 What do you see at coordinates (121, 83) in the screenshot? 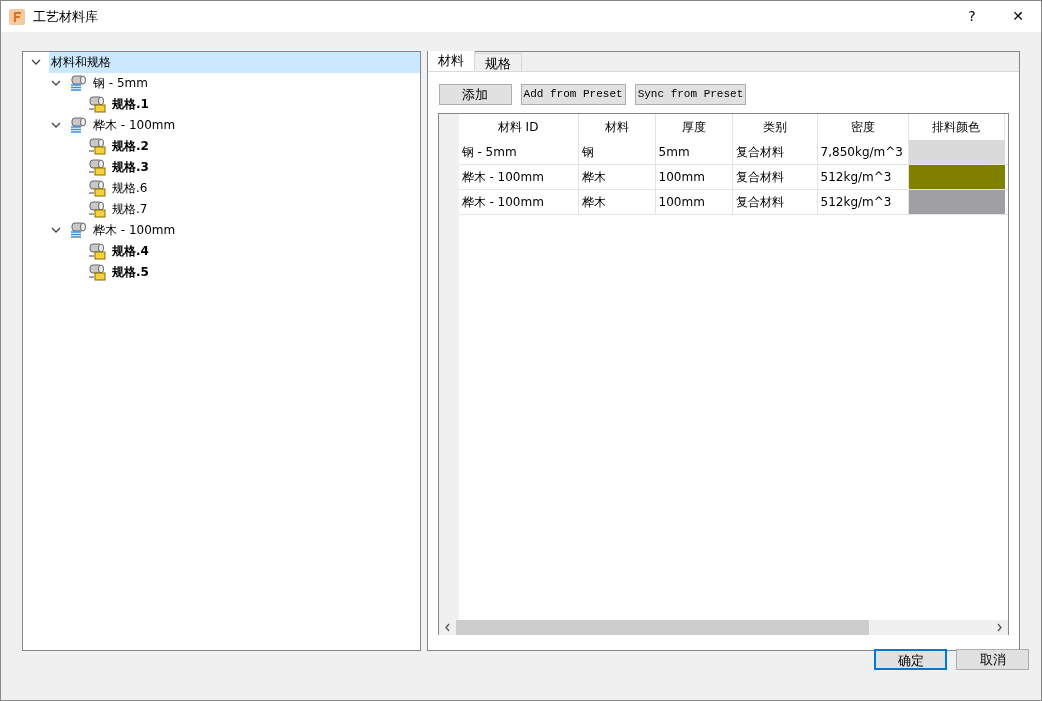
I see `tree-item: 钢 - 5mm` at bounding box center [121, 83].